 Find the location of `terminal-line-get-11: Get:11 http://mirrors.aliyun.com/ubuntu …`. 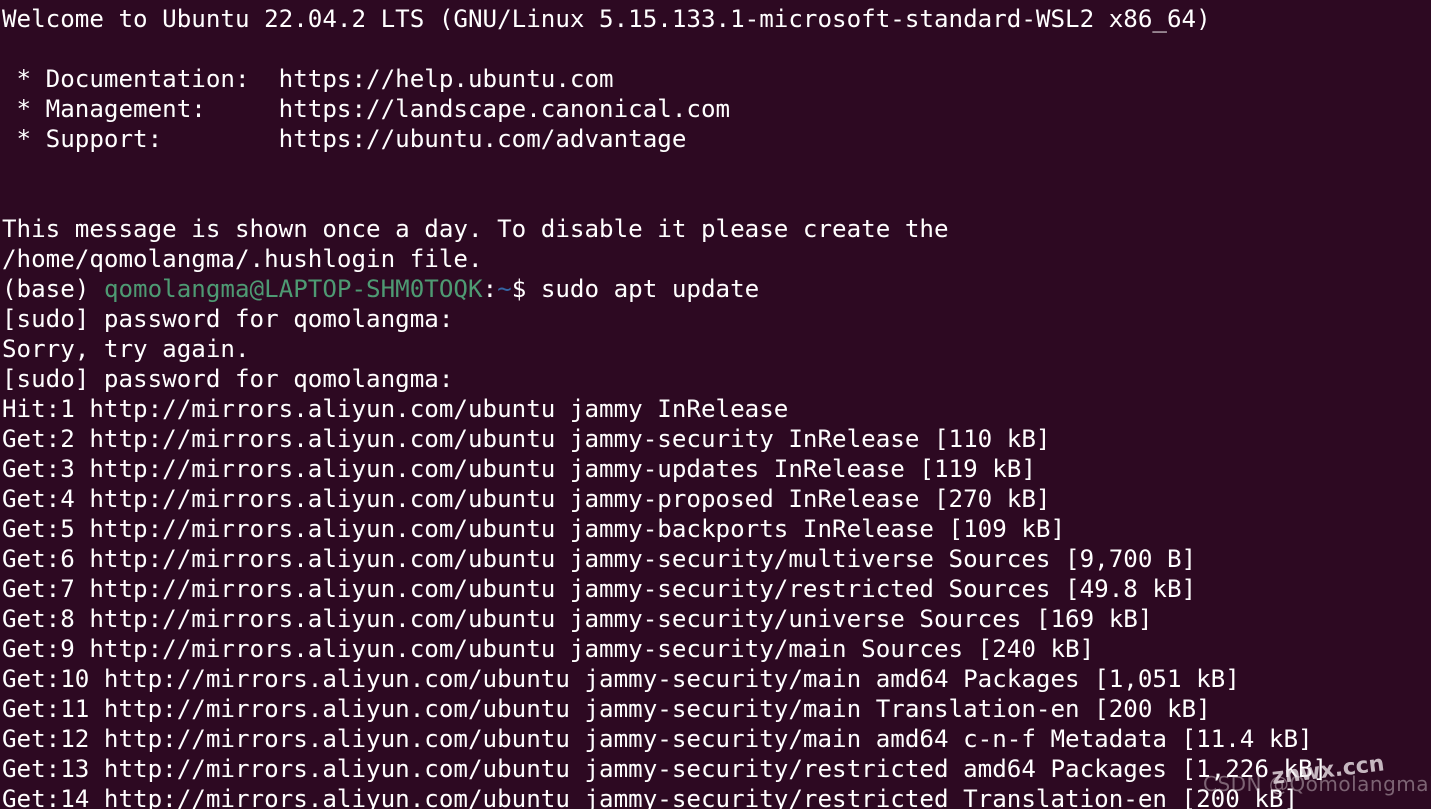

terminal-line-get-11: Get:11 http://mirrors.aliyun.com/ubuntu … is located at coordinates (606, 709).